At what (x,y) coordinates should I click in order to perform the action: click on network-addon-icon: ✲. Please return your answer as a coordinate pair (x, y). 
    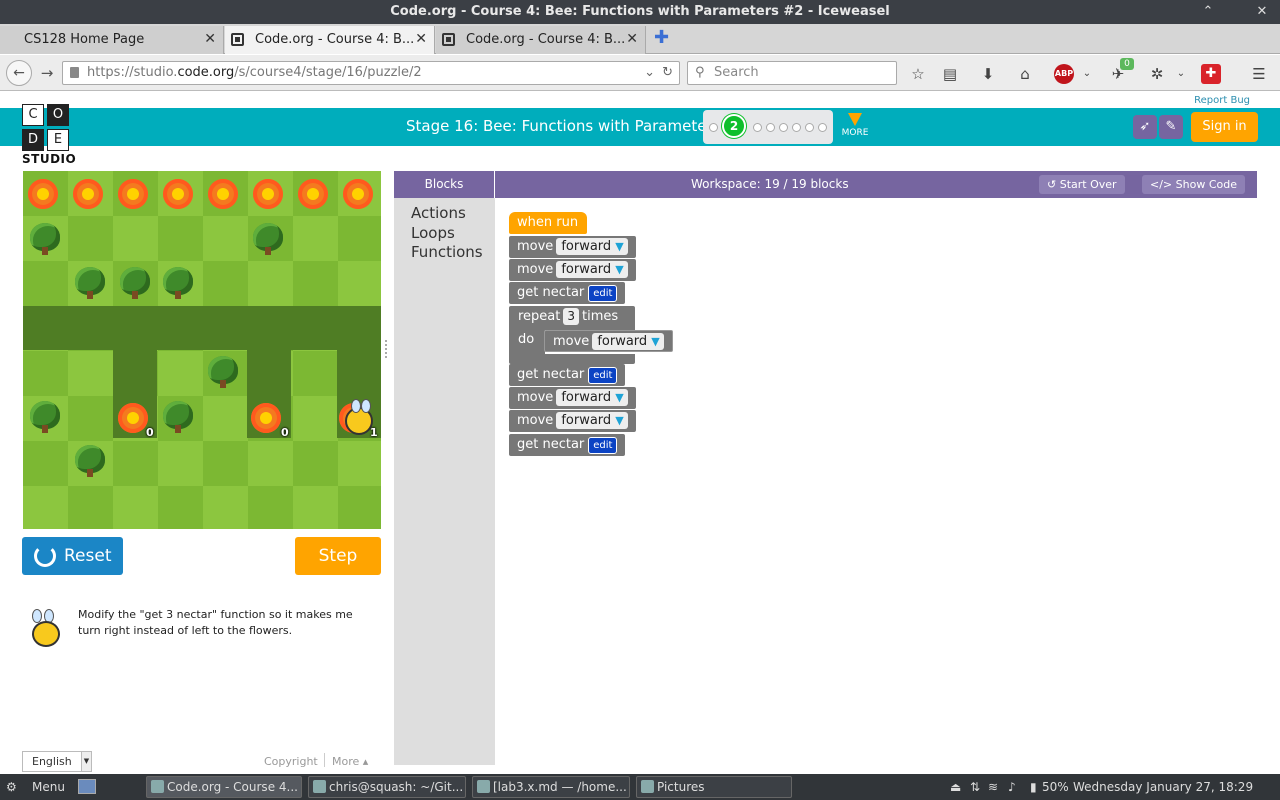
    Looking at the image, I should click on (1157, 74).